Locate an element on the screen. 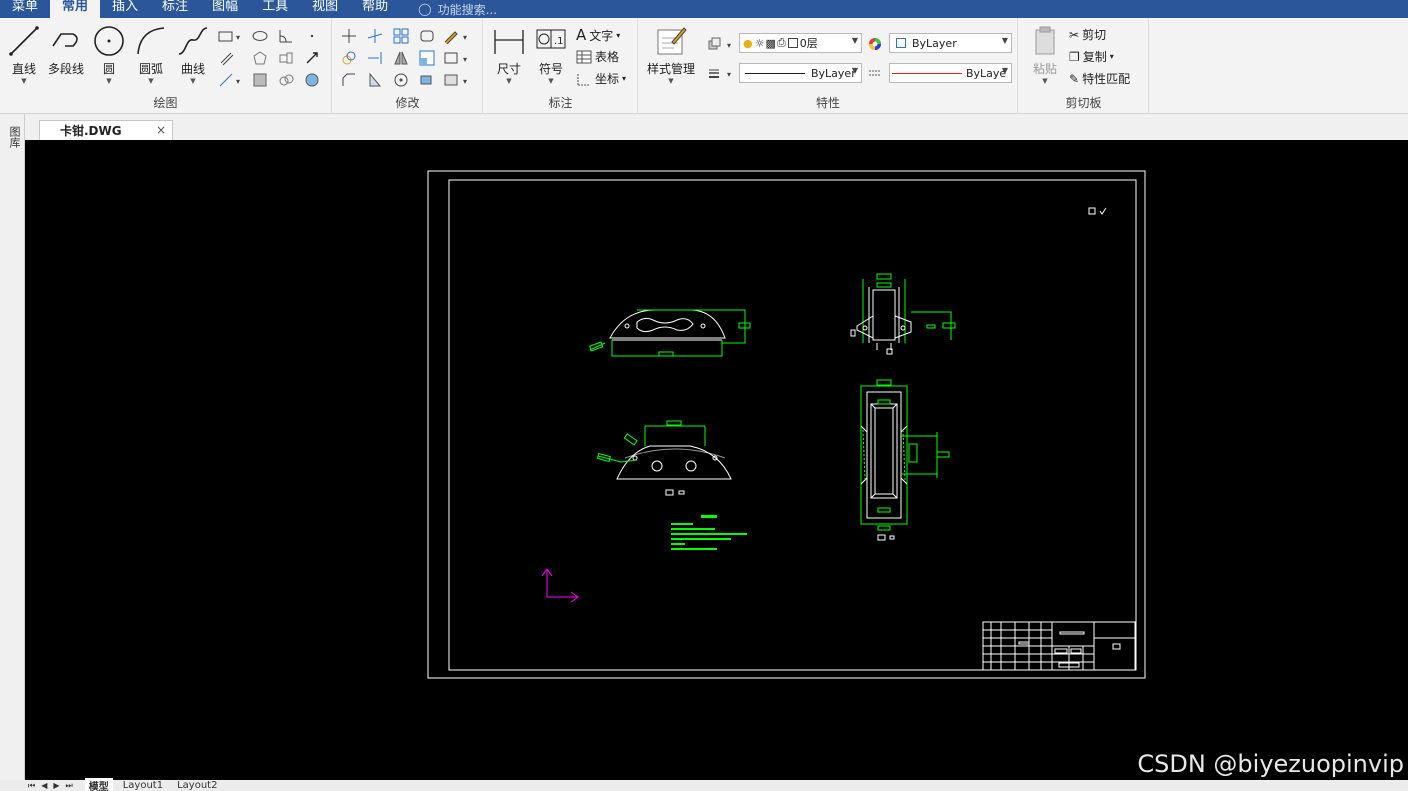 The width and height of the screenshot is (1408, 791). paste-button: 粘贴 ▼ is located at coordinates (1045, 54).